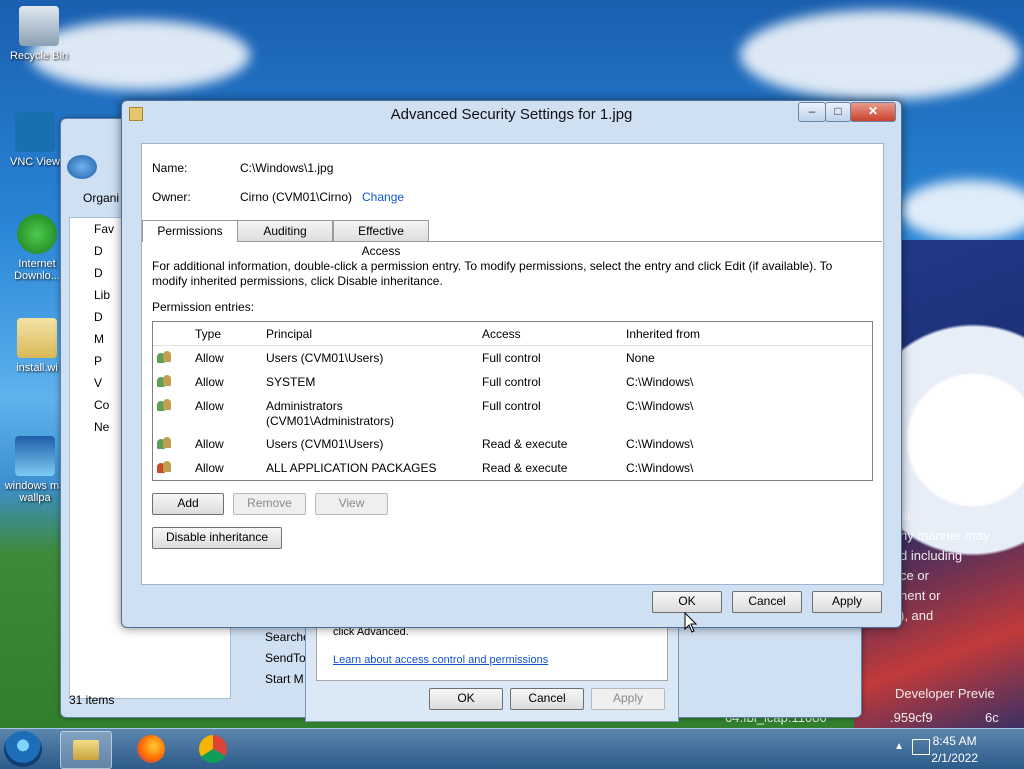 Image resolution: width=1024 pixels, height=769 pixels. I want to click on organize-button: Organi, so click(101, 198).